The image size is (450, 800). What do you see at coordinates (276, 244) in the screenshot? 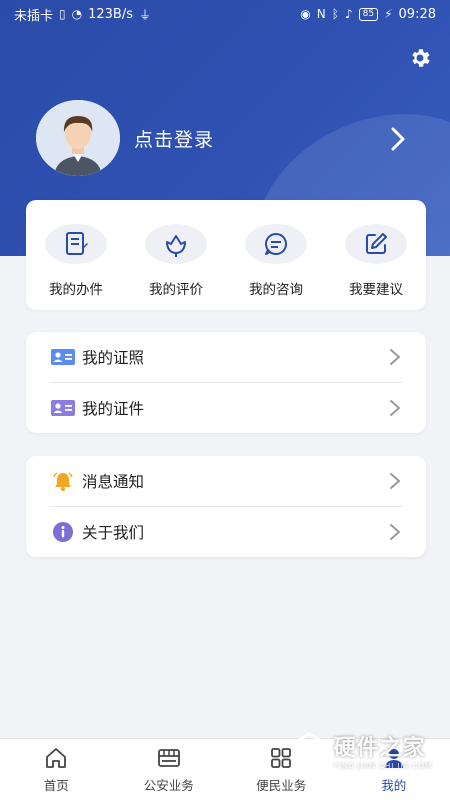
I see `chat-bubble-icon` at bounding box center [276, 244].